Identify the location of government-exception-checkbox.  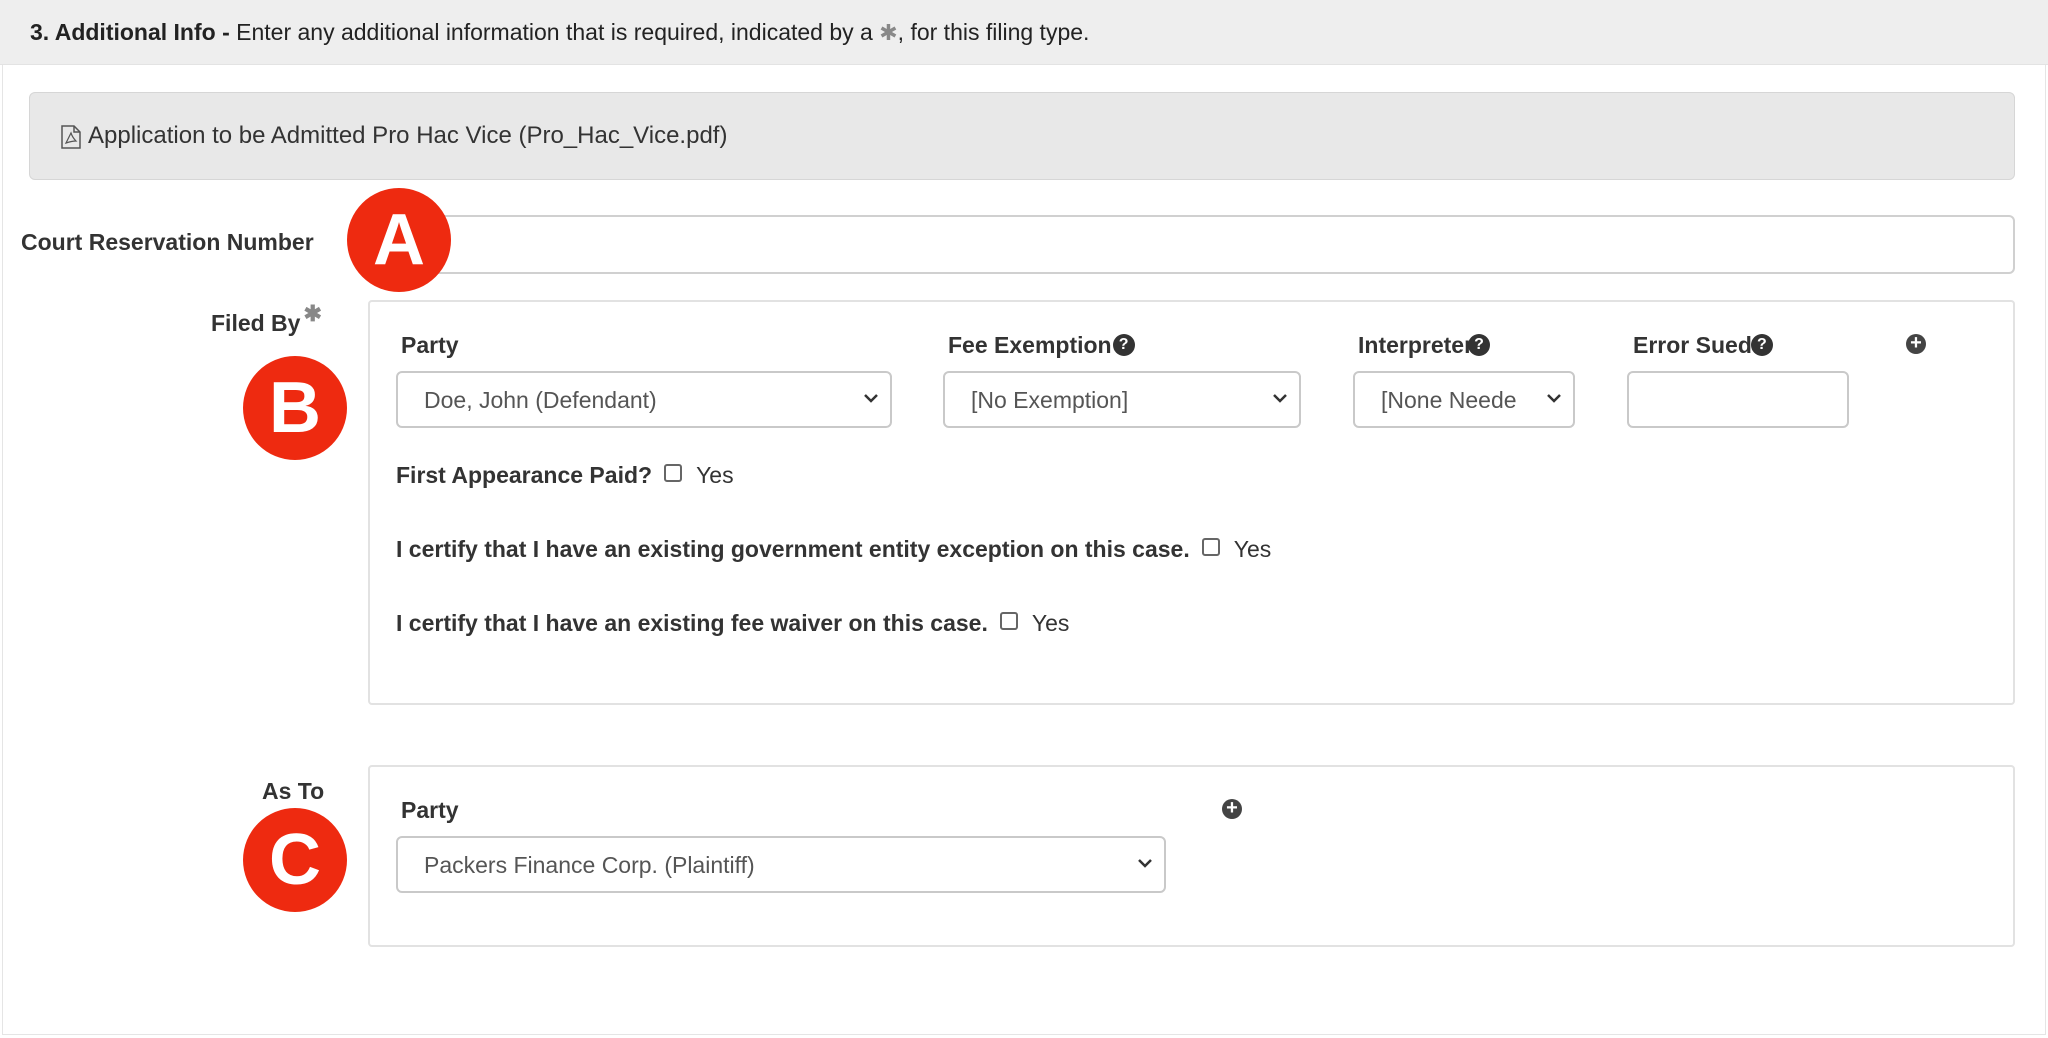
(1210, 546).